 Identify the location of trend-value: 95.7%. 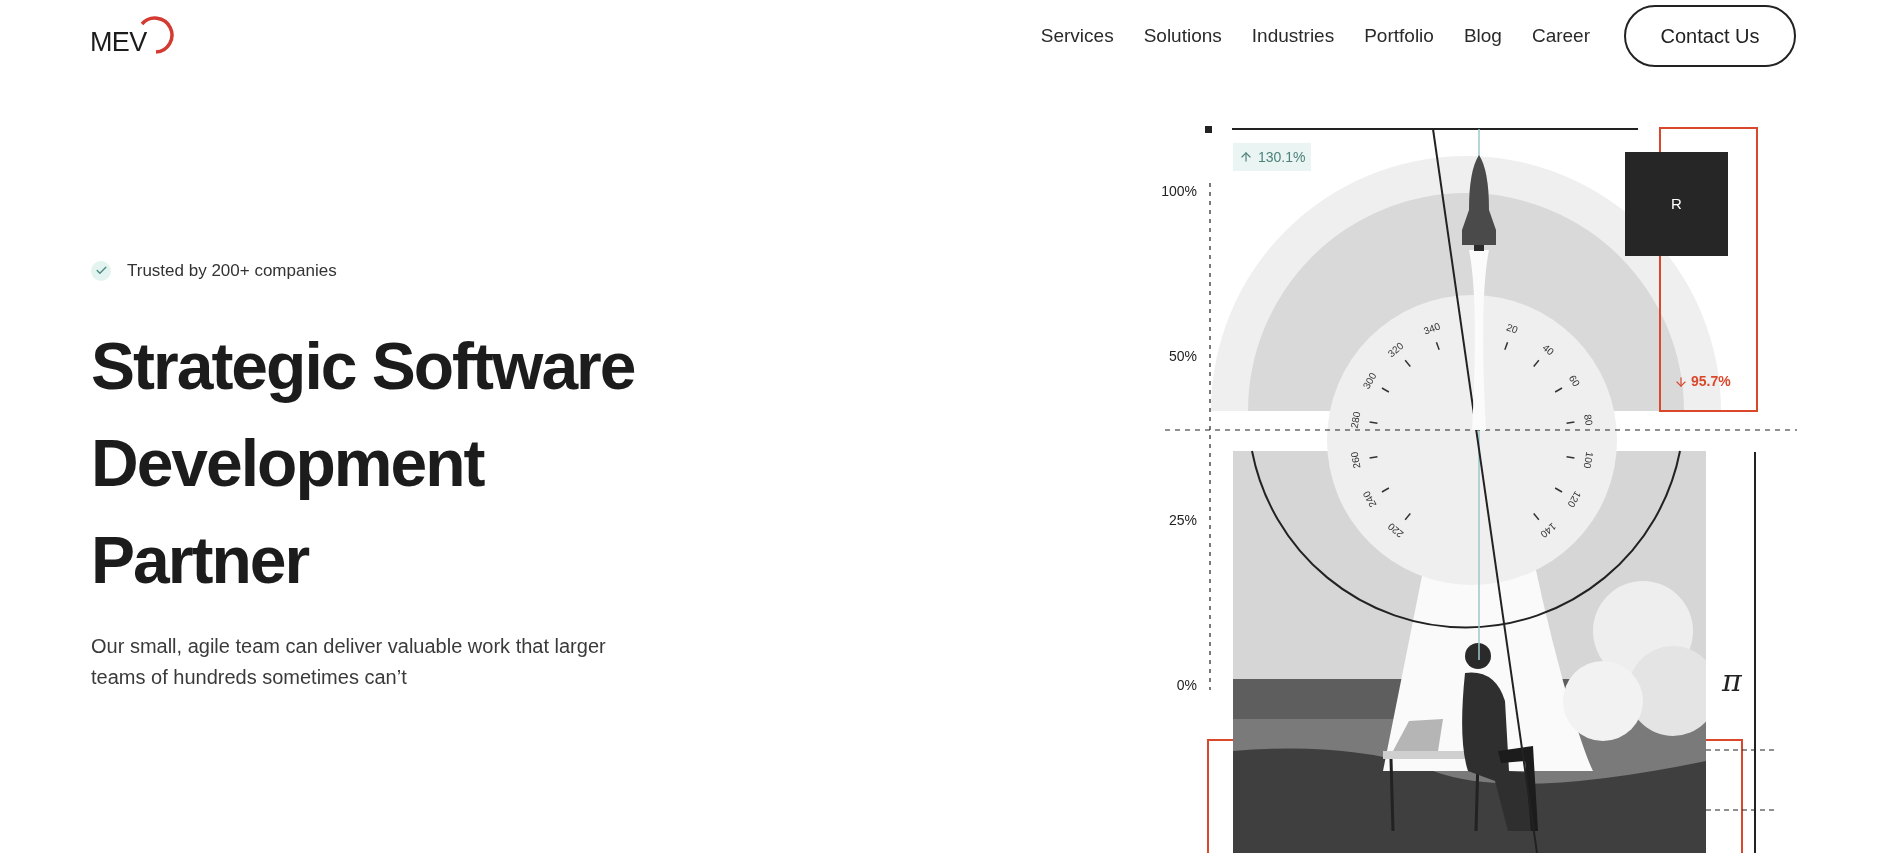
(1711, 381).